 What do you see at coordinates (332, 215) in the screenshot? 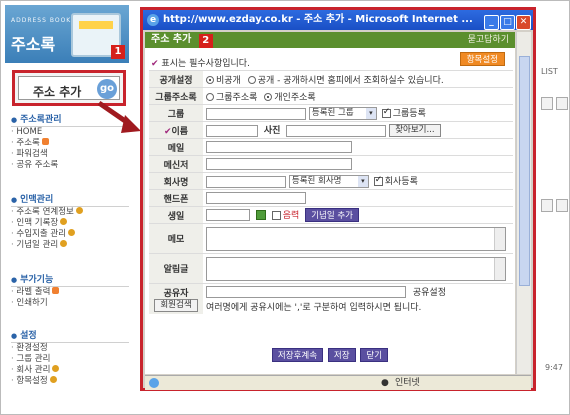
I see `add-anniversary-button: 기념일 추가` at bounding box center [332, 215].